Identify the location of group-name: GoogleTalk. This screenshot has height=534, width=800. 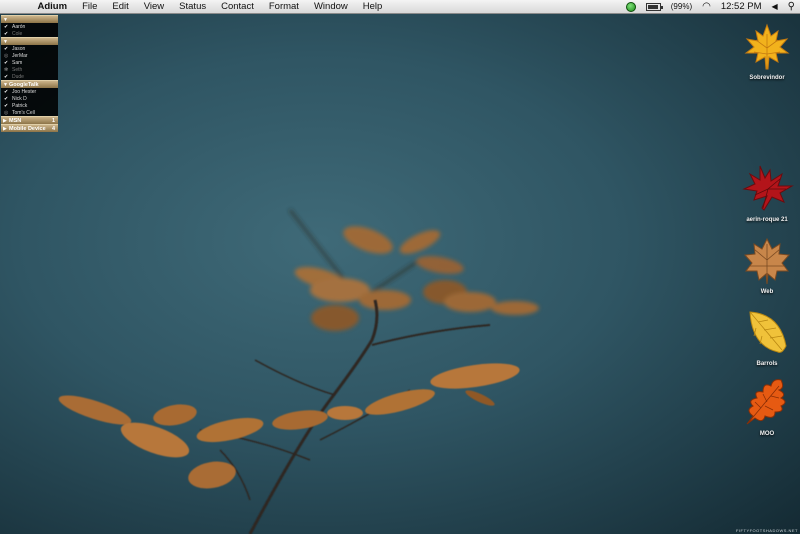
(24, 84).